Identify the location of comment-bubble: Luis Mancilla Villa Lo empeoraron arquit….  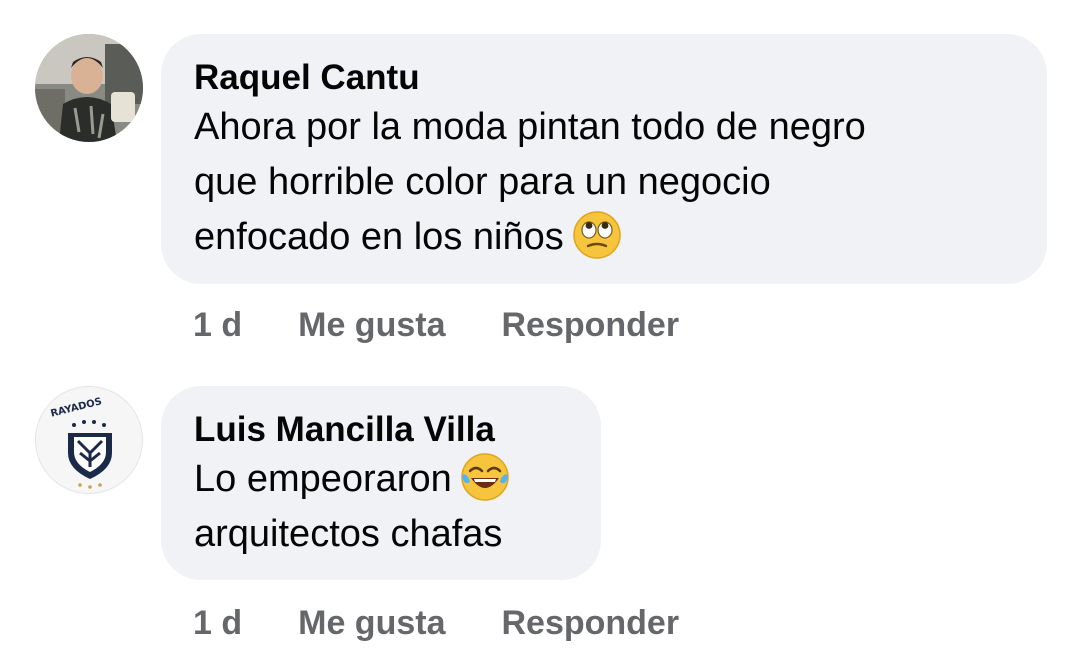
(381, 483).